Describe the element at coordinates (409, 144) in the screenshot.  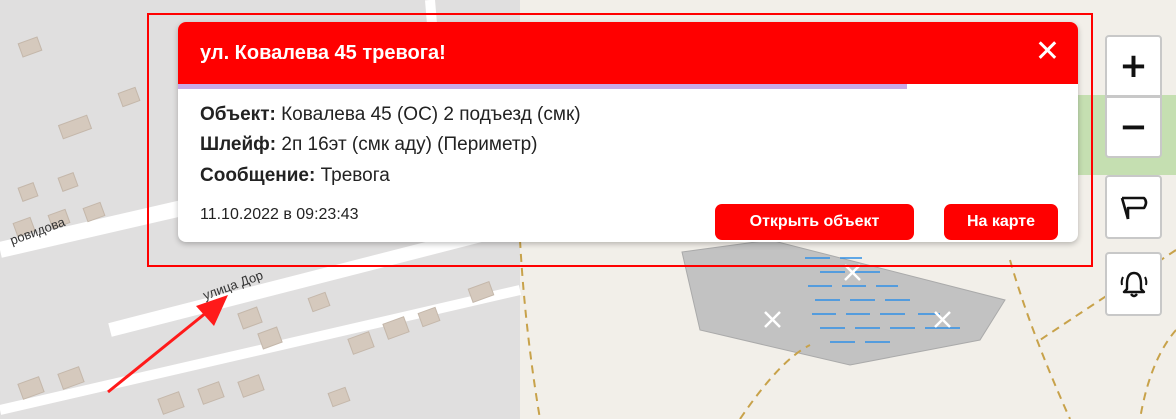
I see `loop-value: 2п 16эт (смк аду) (Периметр)` at that location.